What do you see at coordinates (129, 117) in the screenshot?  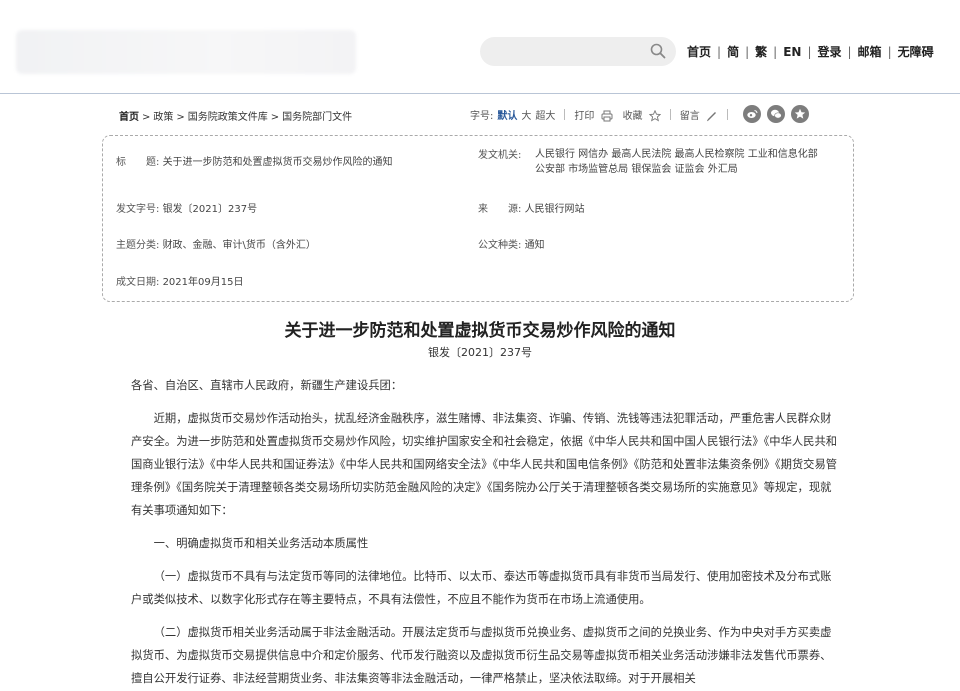 I see `breadcrumb-home: 首页` at bounding box center [129, 117].